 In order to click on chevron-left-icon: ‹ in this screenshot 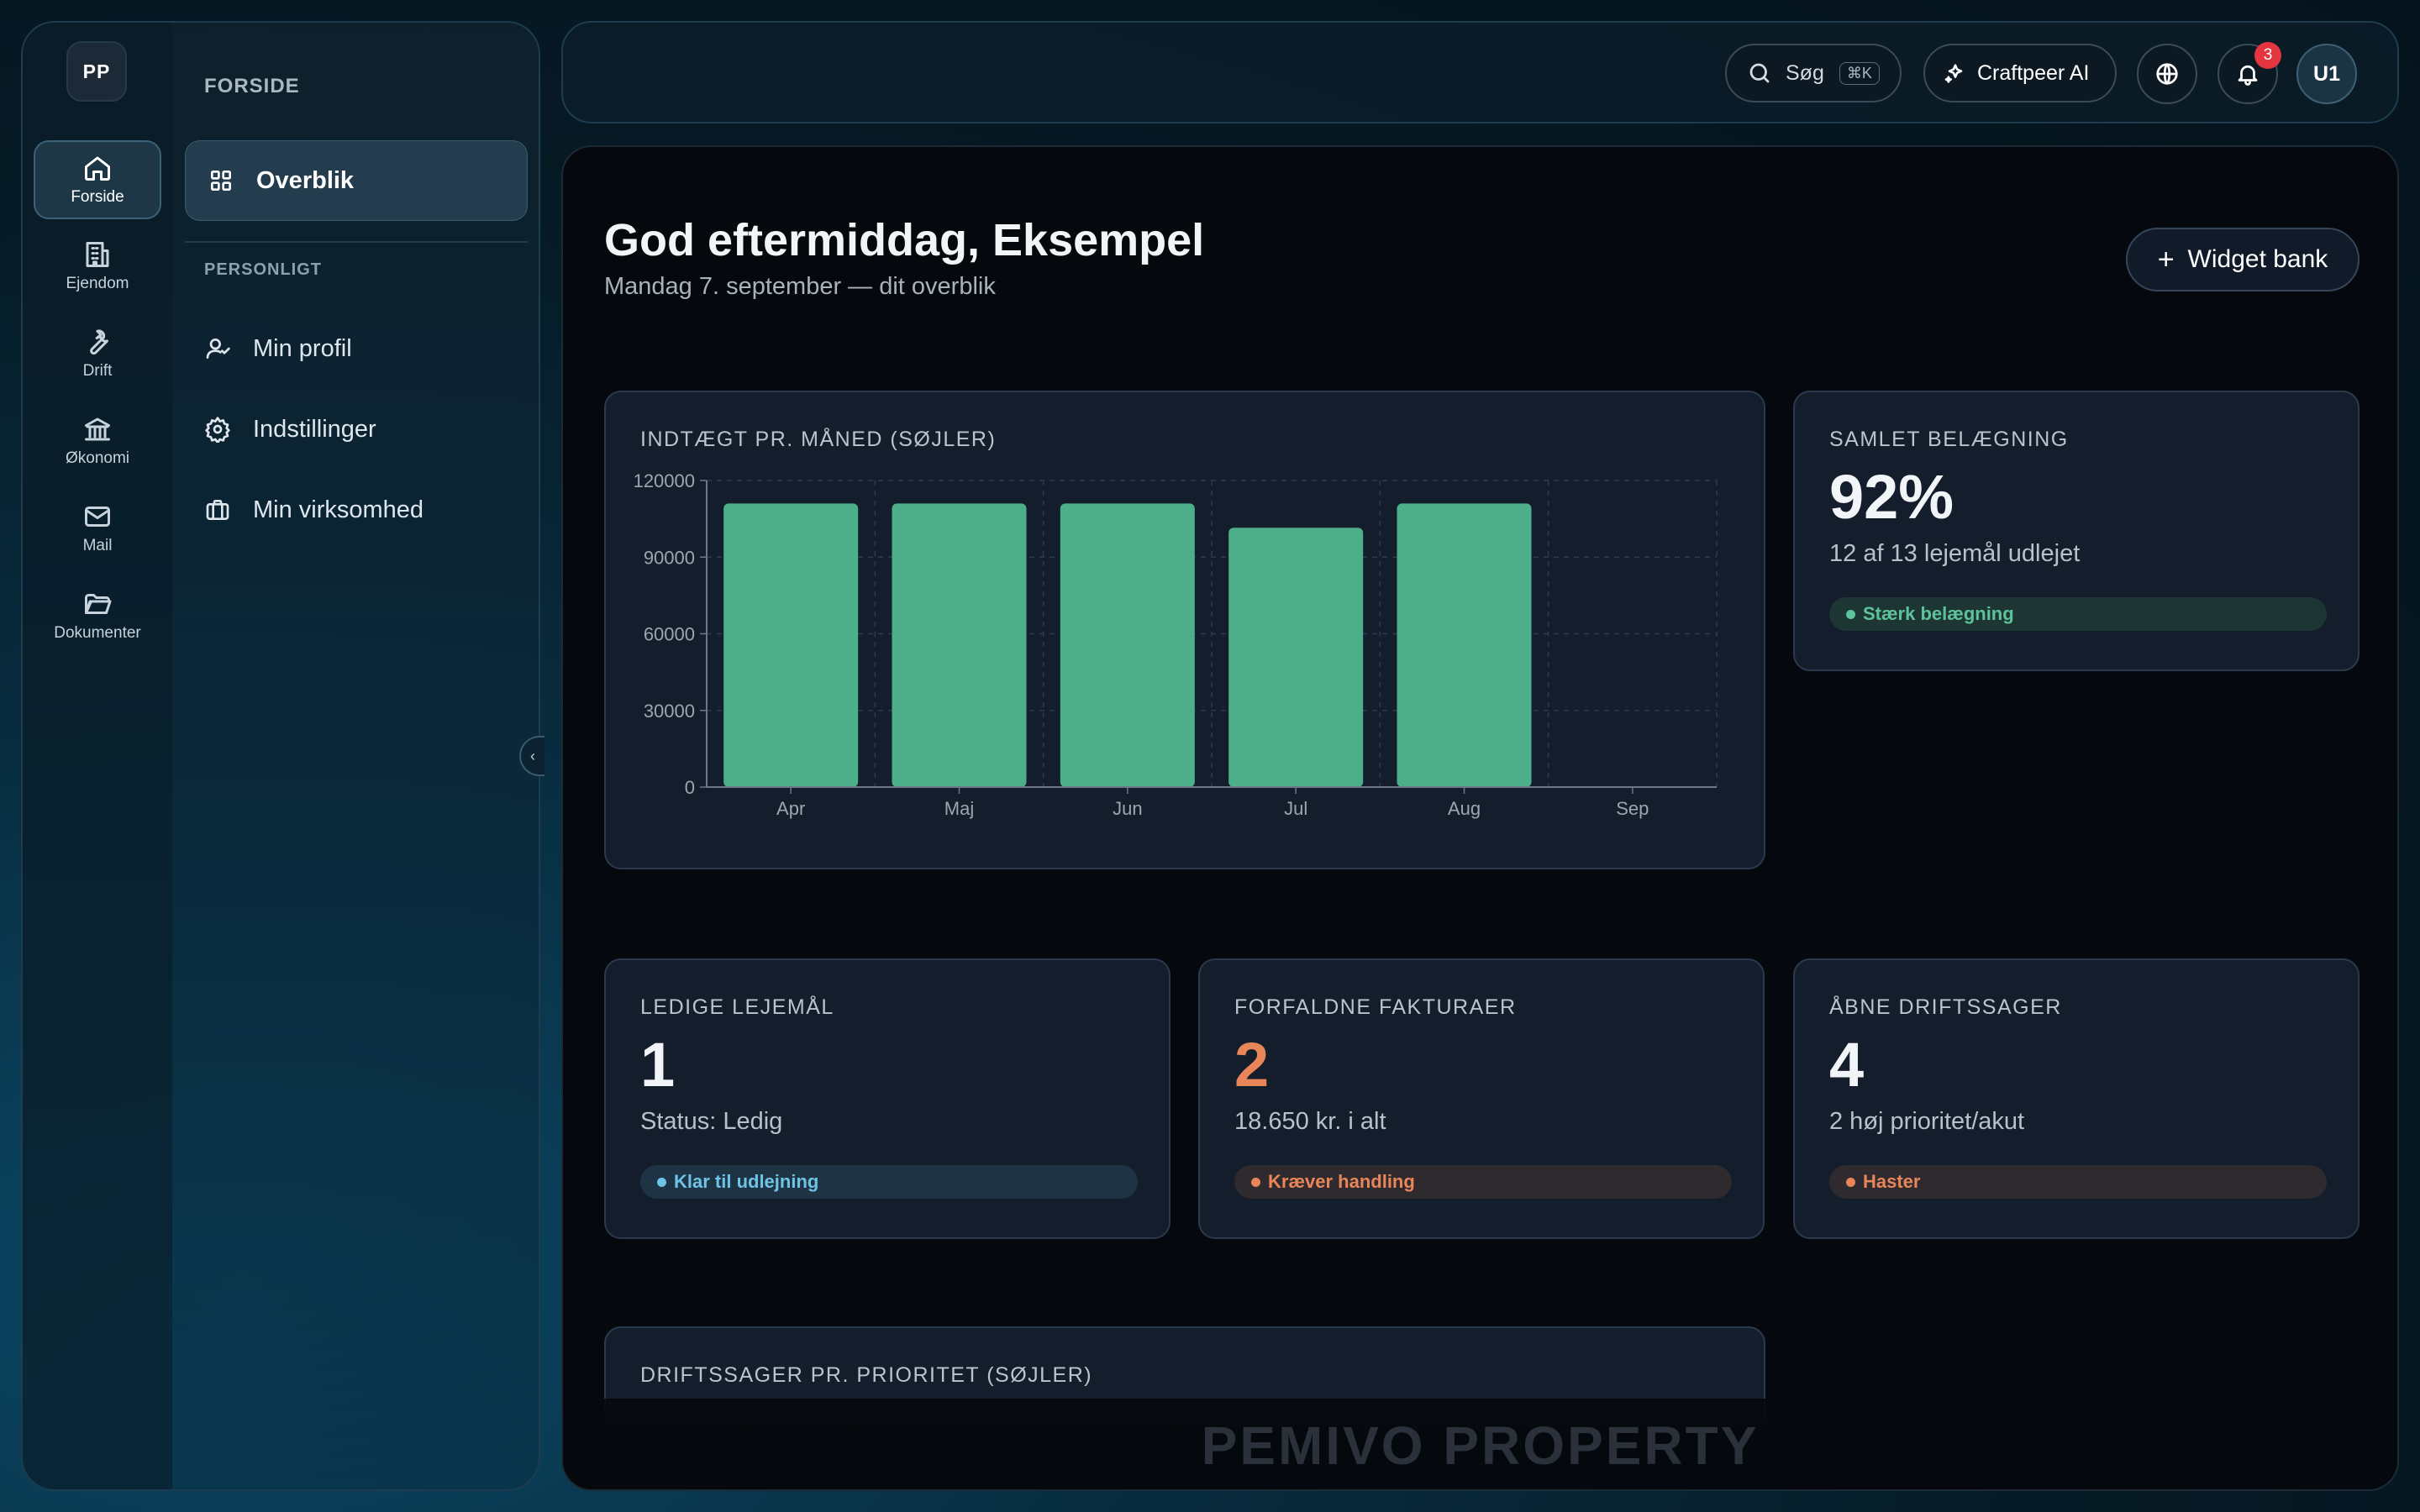, I will do `click(532, 755)`.